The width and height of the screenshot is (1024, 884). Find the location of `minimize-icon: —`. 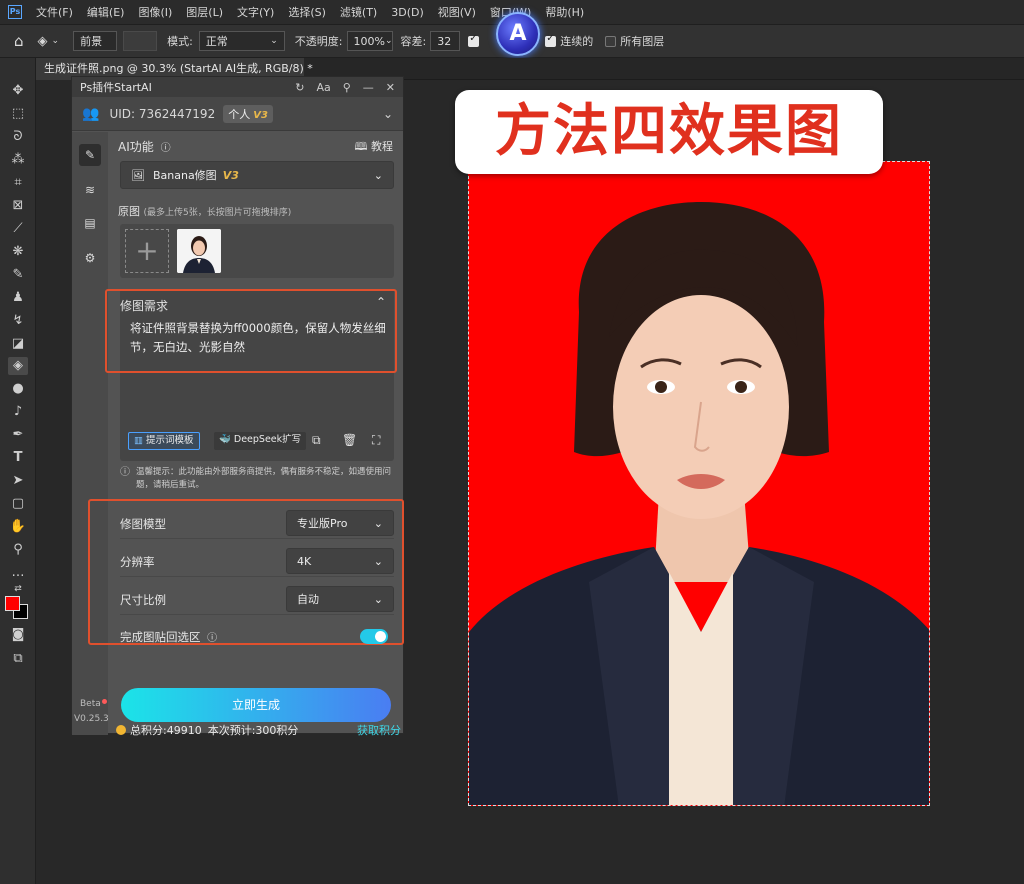

minimize-icon: — is located at coordinates (368, 87).